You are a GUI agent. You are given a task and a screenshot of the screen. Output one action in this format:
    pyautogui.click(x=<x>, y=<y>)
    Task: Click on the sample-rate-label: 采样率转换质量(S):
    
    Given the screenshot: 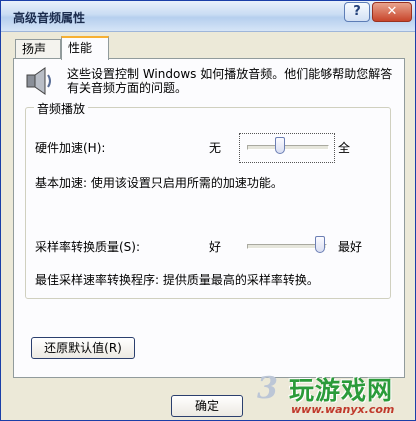 What is the action you would take?
    pyautogui.click(x=88, y=247)
    